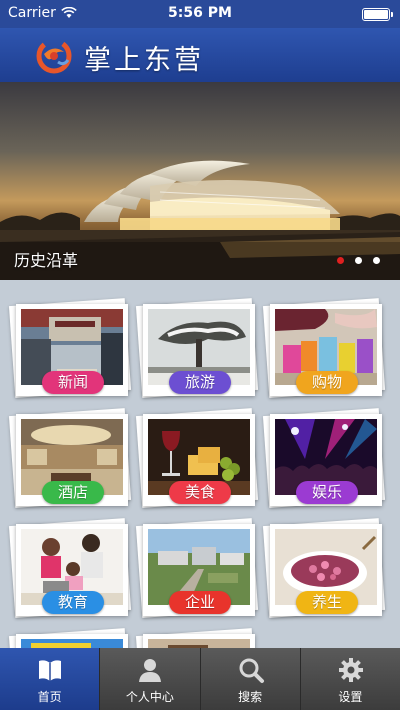 This screenshot has height=710, width=400. What do you see at coordinates (327, 382) in the screenshot?
I see `category-label: 购物` at bounding box center [327, 382].